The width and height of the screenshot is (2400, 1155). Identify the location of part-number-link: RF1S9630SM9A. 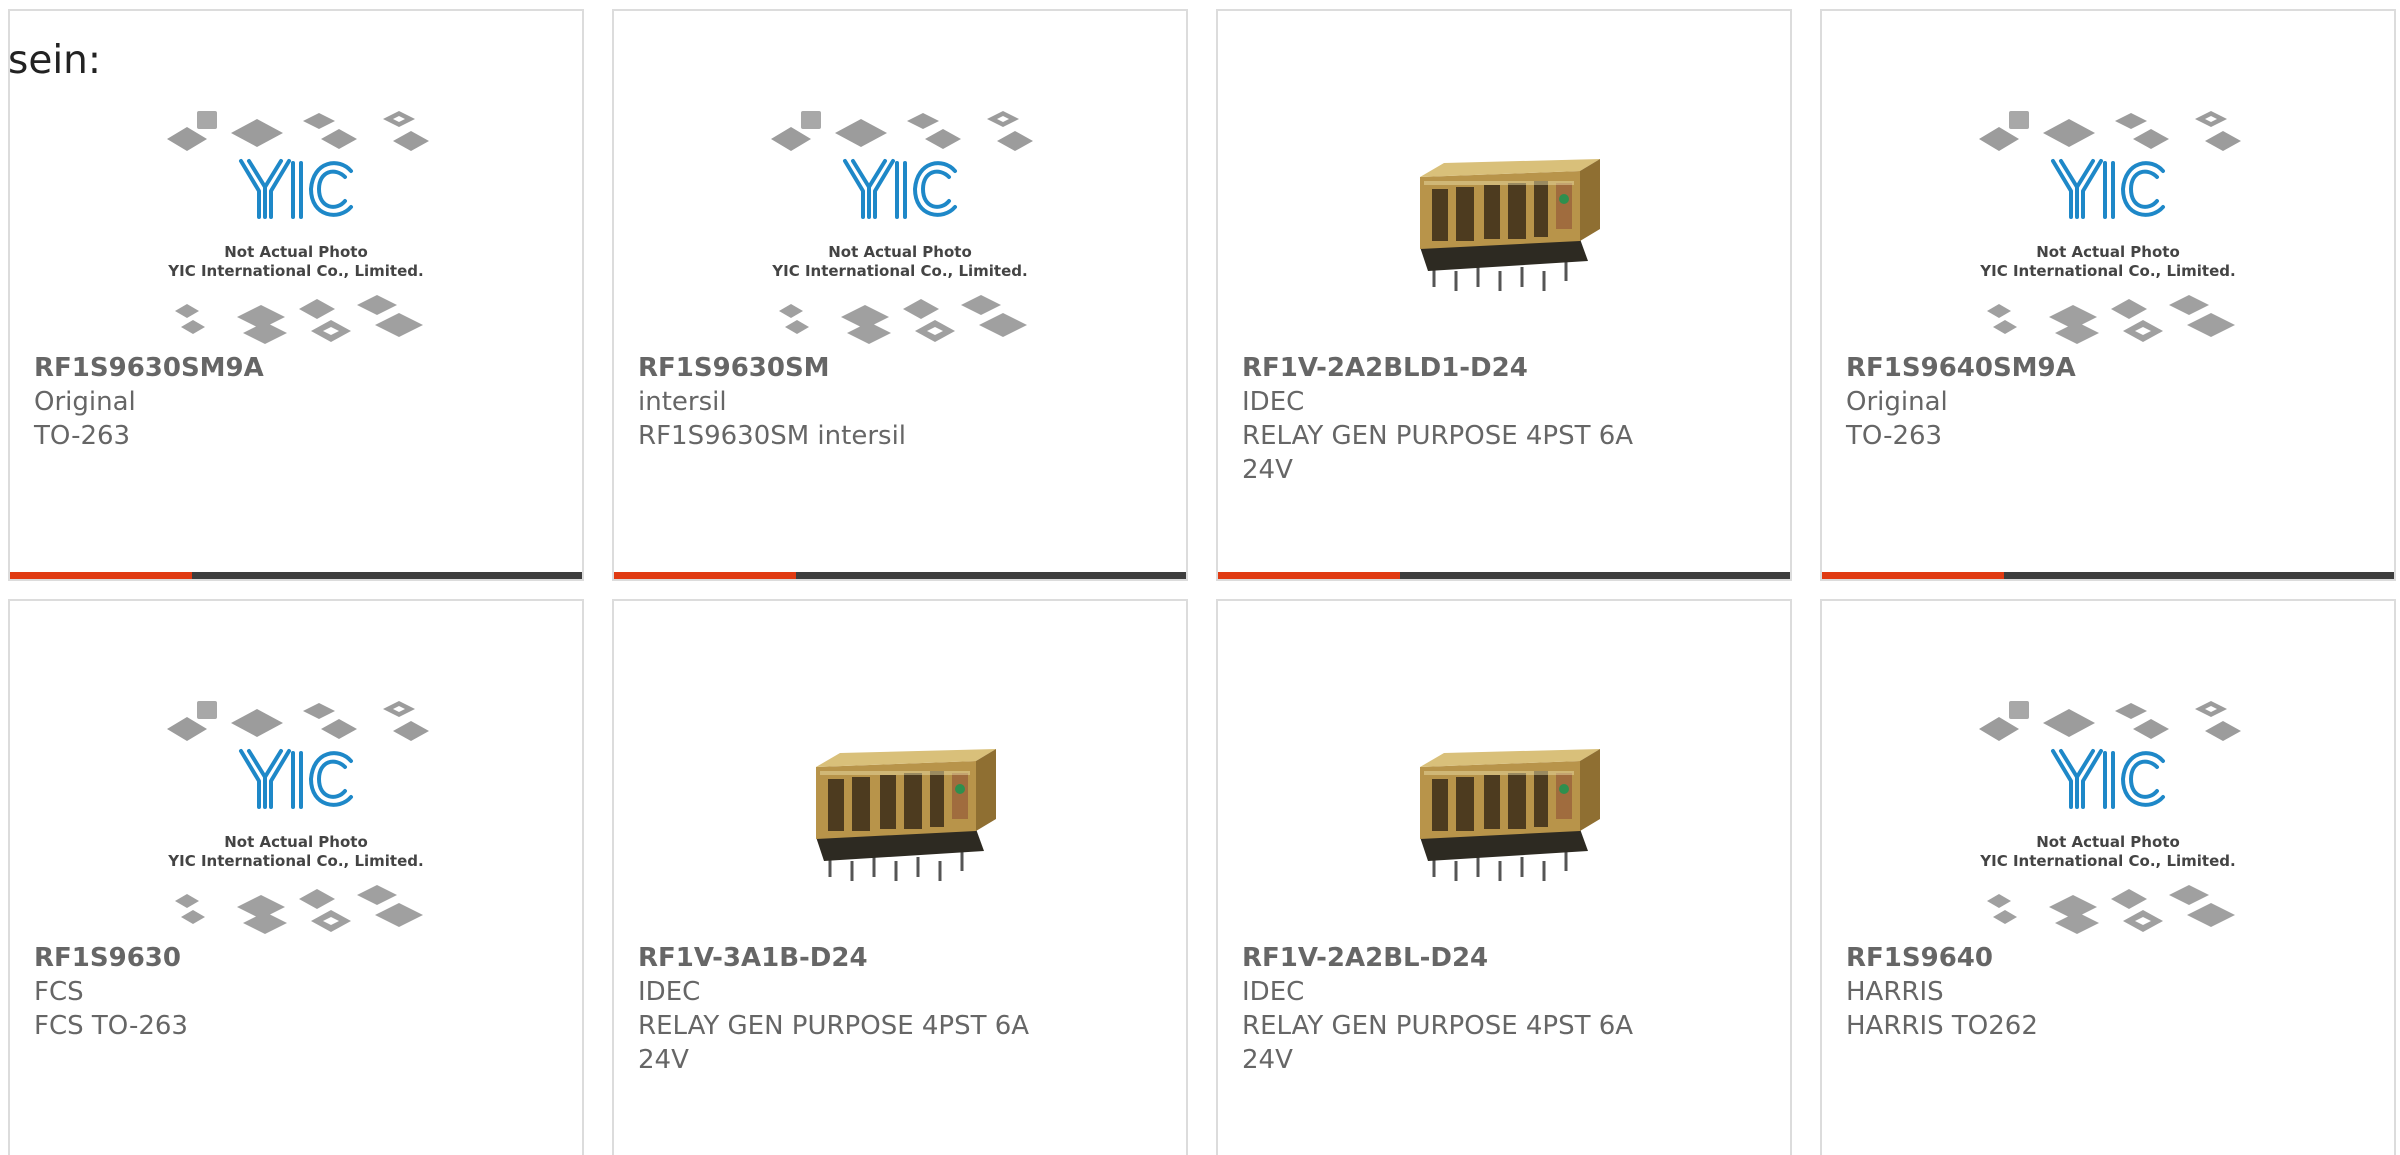
(296, 368).